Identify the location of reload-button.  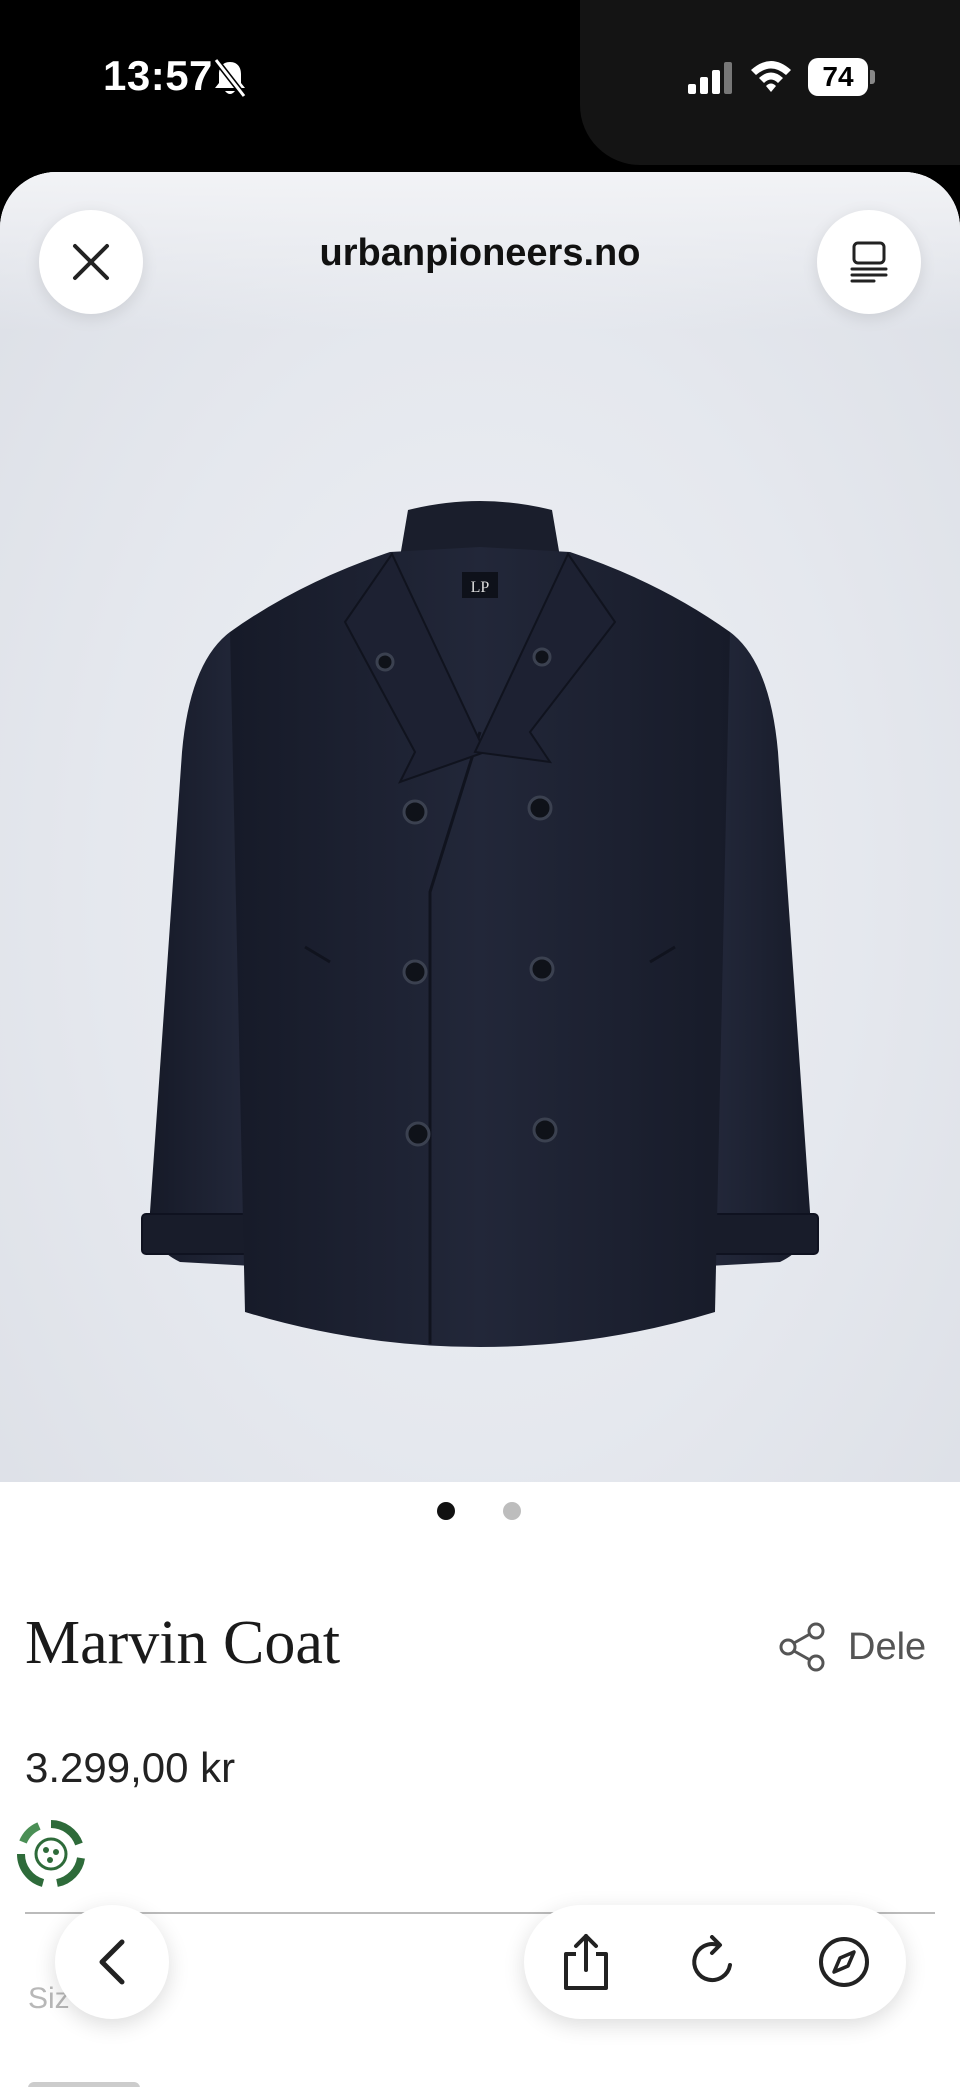
(715, 1962).